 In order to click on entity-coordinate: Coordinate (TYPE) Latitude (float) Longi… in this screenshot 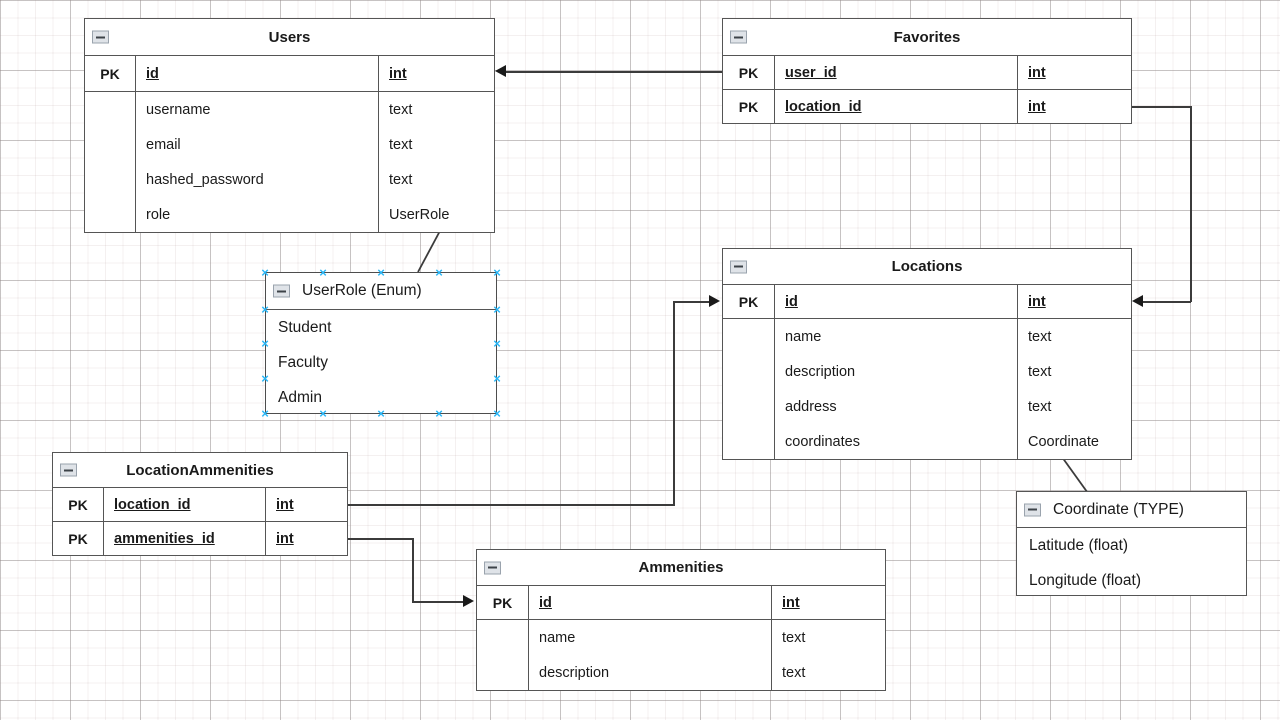, I will do `click(1131, 543)`.